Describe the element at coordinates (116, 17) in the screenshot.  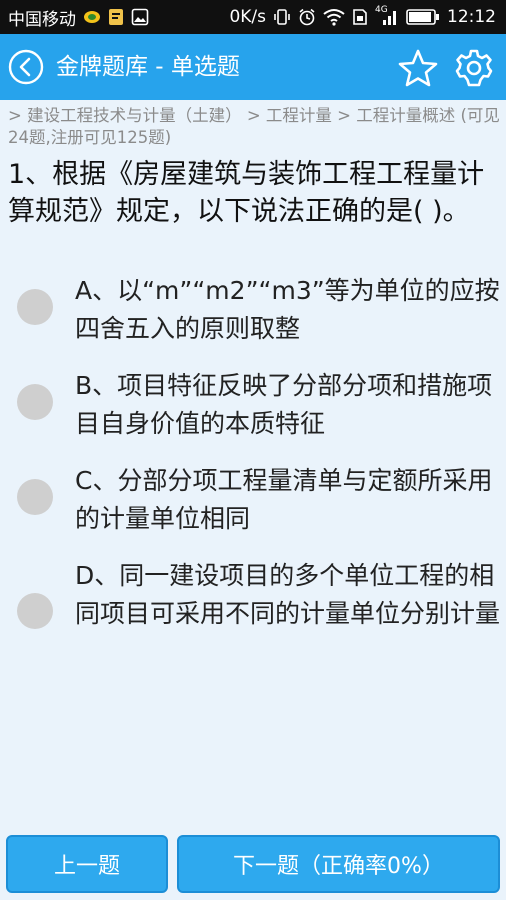
I see `notification-icon` at that location.